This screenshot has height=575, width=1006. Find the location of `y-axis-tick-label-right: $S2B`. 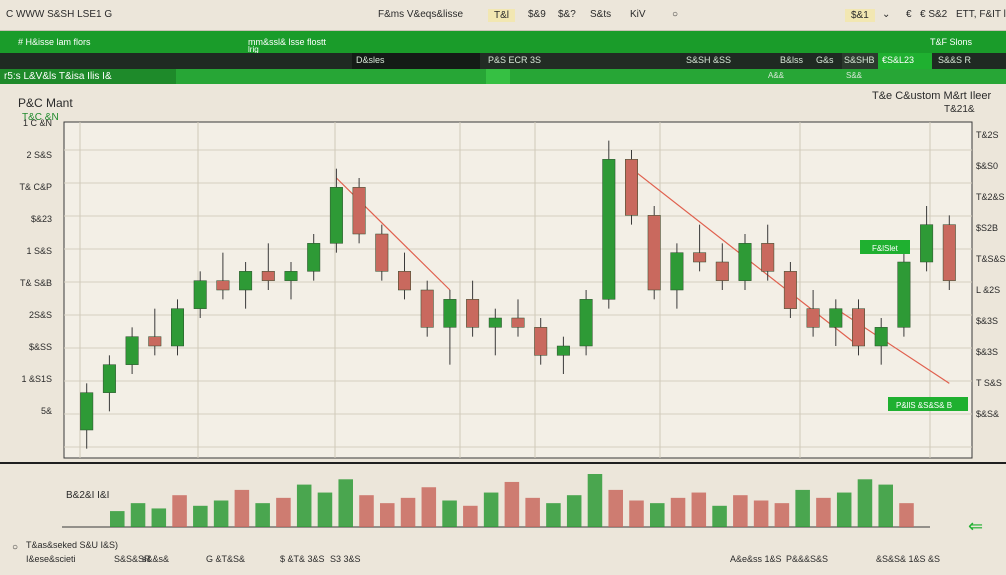

y-axis-tick-label-right: $S2B is located at coordinates (987, 228).